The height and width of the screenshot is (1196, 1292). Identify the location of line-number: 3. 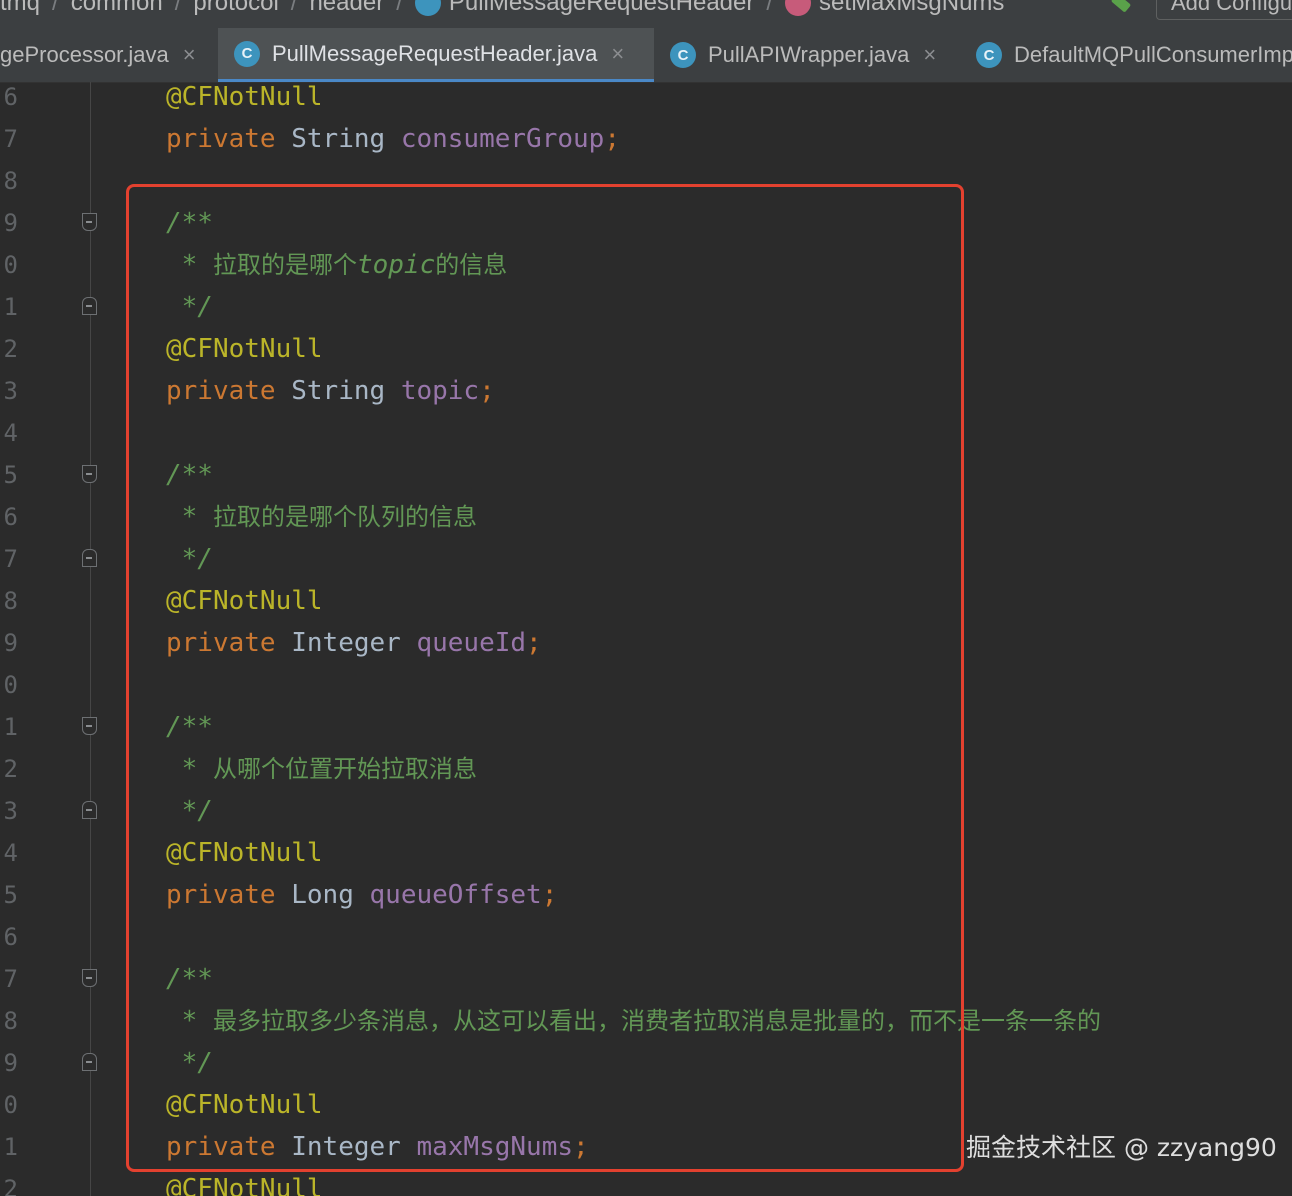
(10, 391).